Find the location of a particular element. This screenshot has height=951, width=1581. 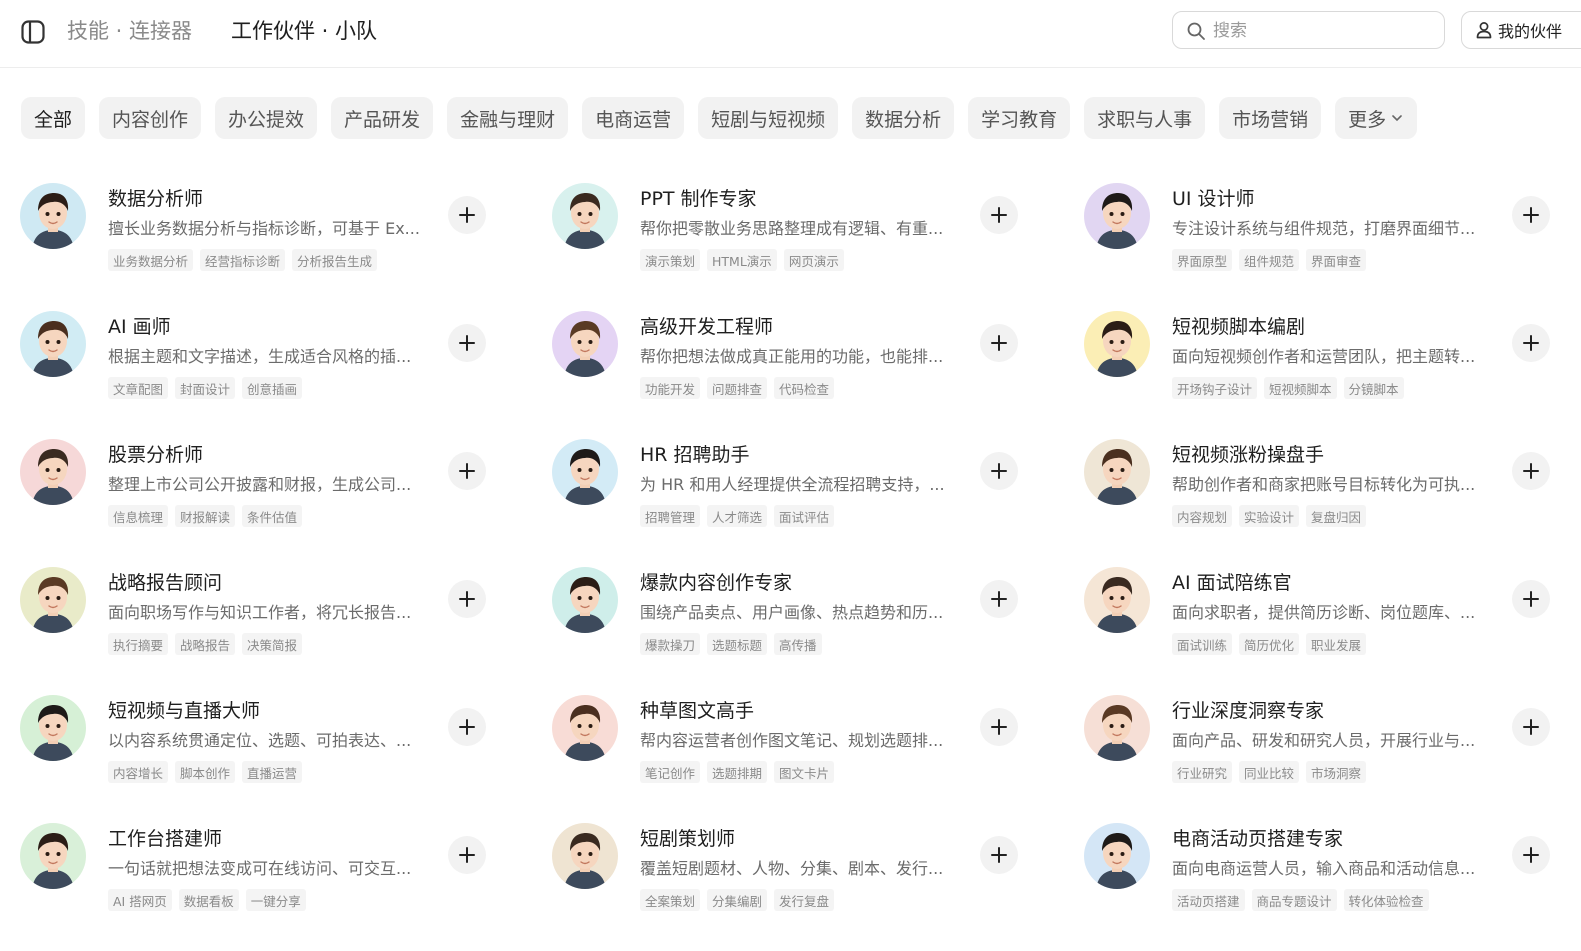

agent-card: 短剧策划师 覆盖短剧题材、人物、分集、剧本、发行... 全案策划 分集编剧 发行复盘 is located at coordinates (817, 873).